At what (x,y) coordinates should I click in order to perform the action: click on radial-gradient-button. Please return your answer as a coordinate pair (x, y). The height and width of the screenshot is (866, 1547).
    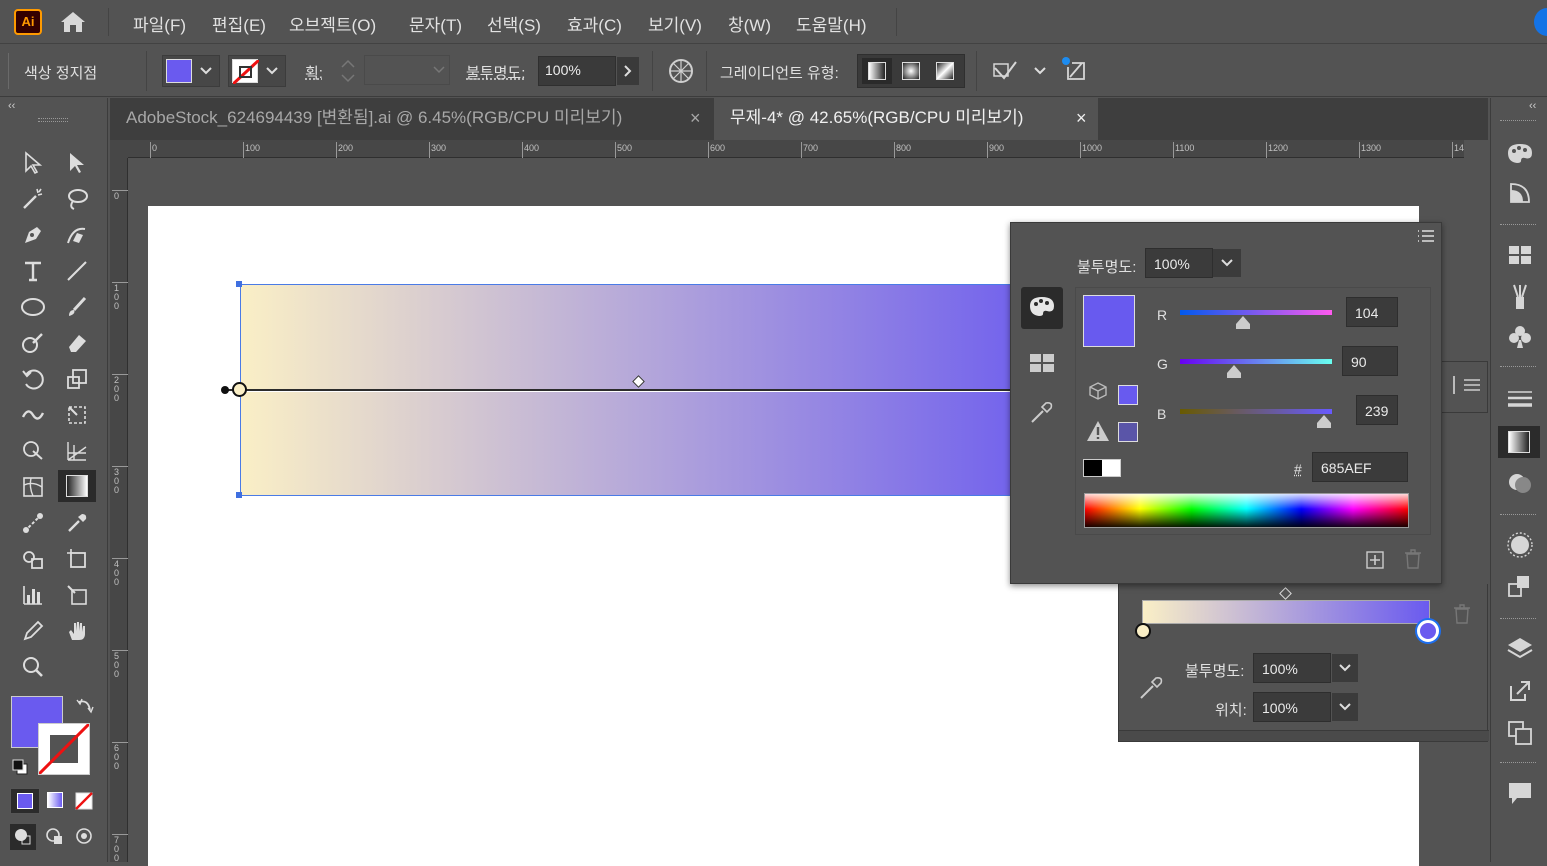
    Looking at the image, I should click on (911, 71).